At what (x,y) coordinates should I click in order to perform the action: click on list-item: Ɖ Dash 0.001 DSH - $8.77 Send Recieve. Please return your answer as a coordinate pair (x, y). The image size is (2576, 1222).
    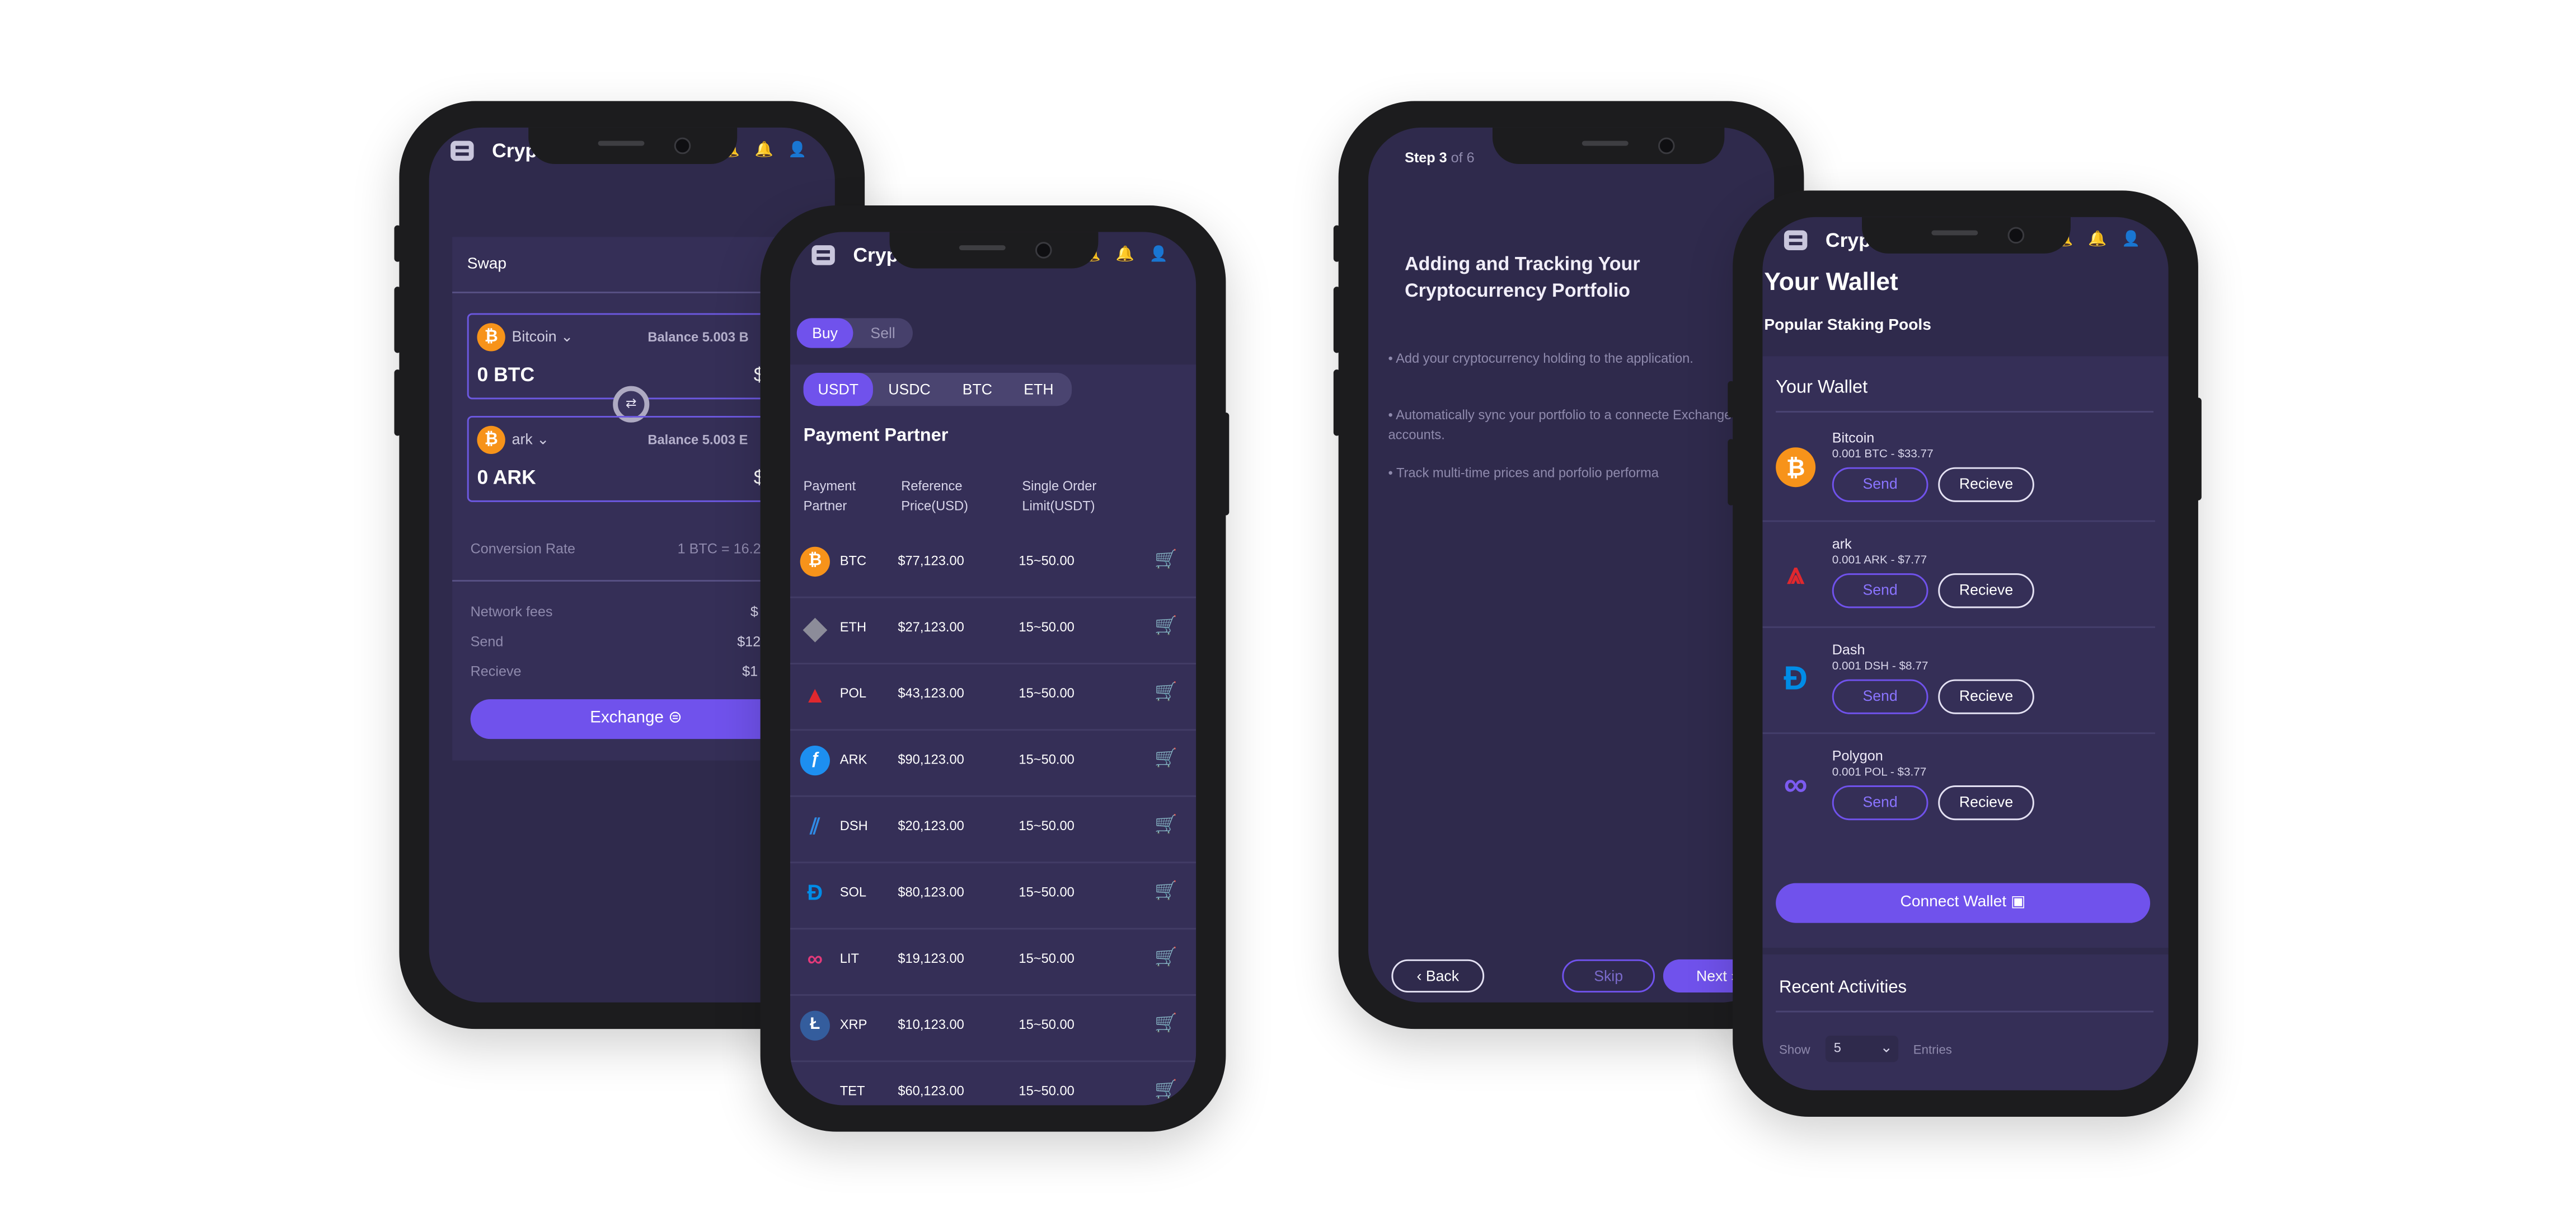
    Looking at the image, I should click on (1958, 680).